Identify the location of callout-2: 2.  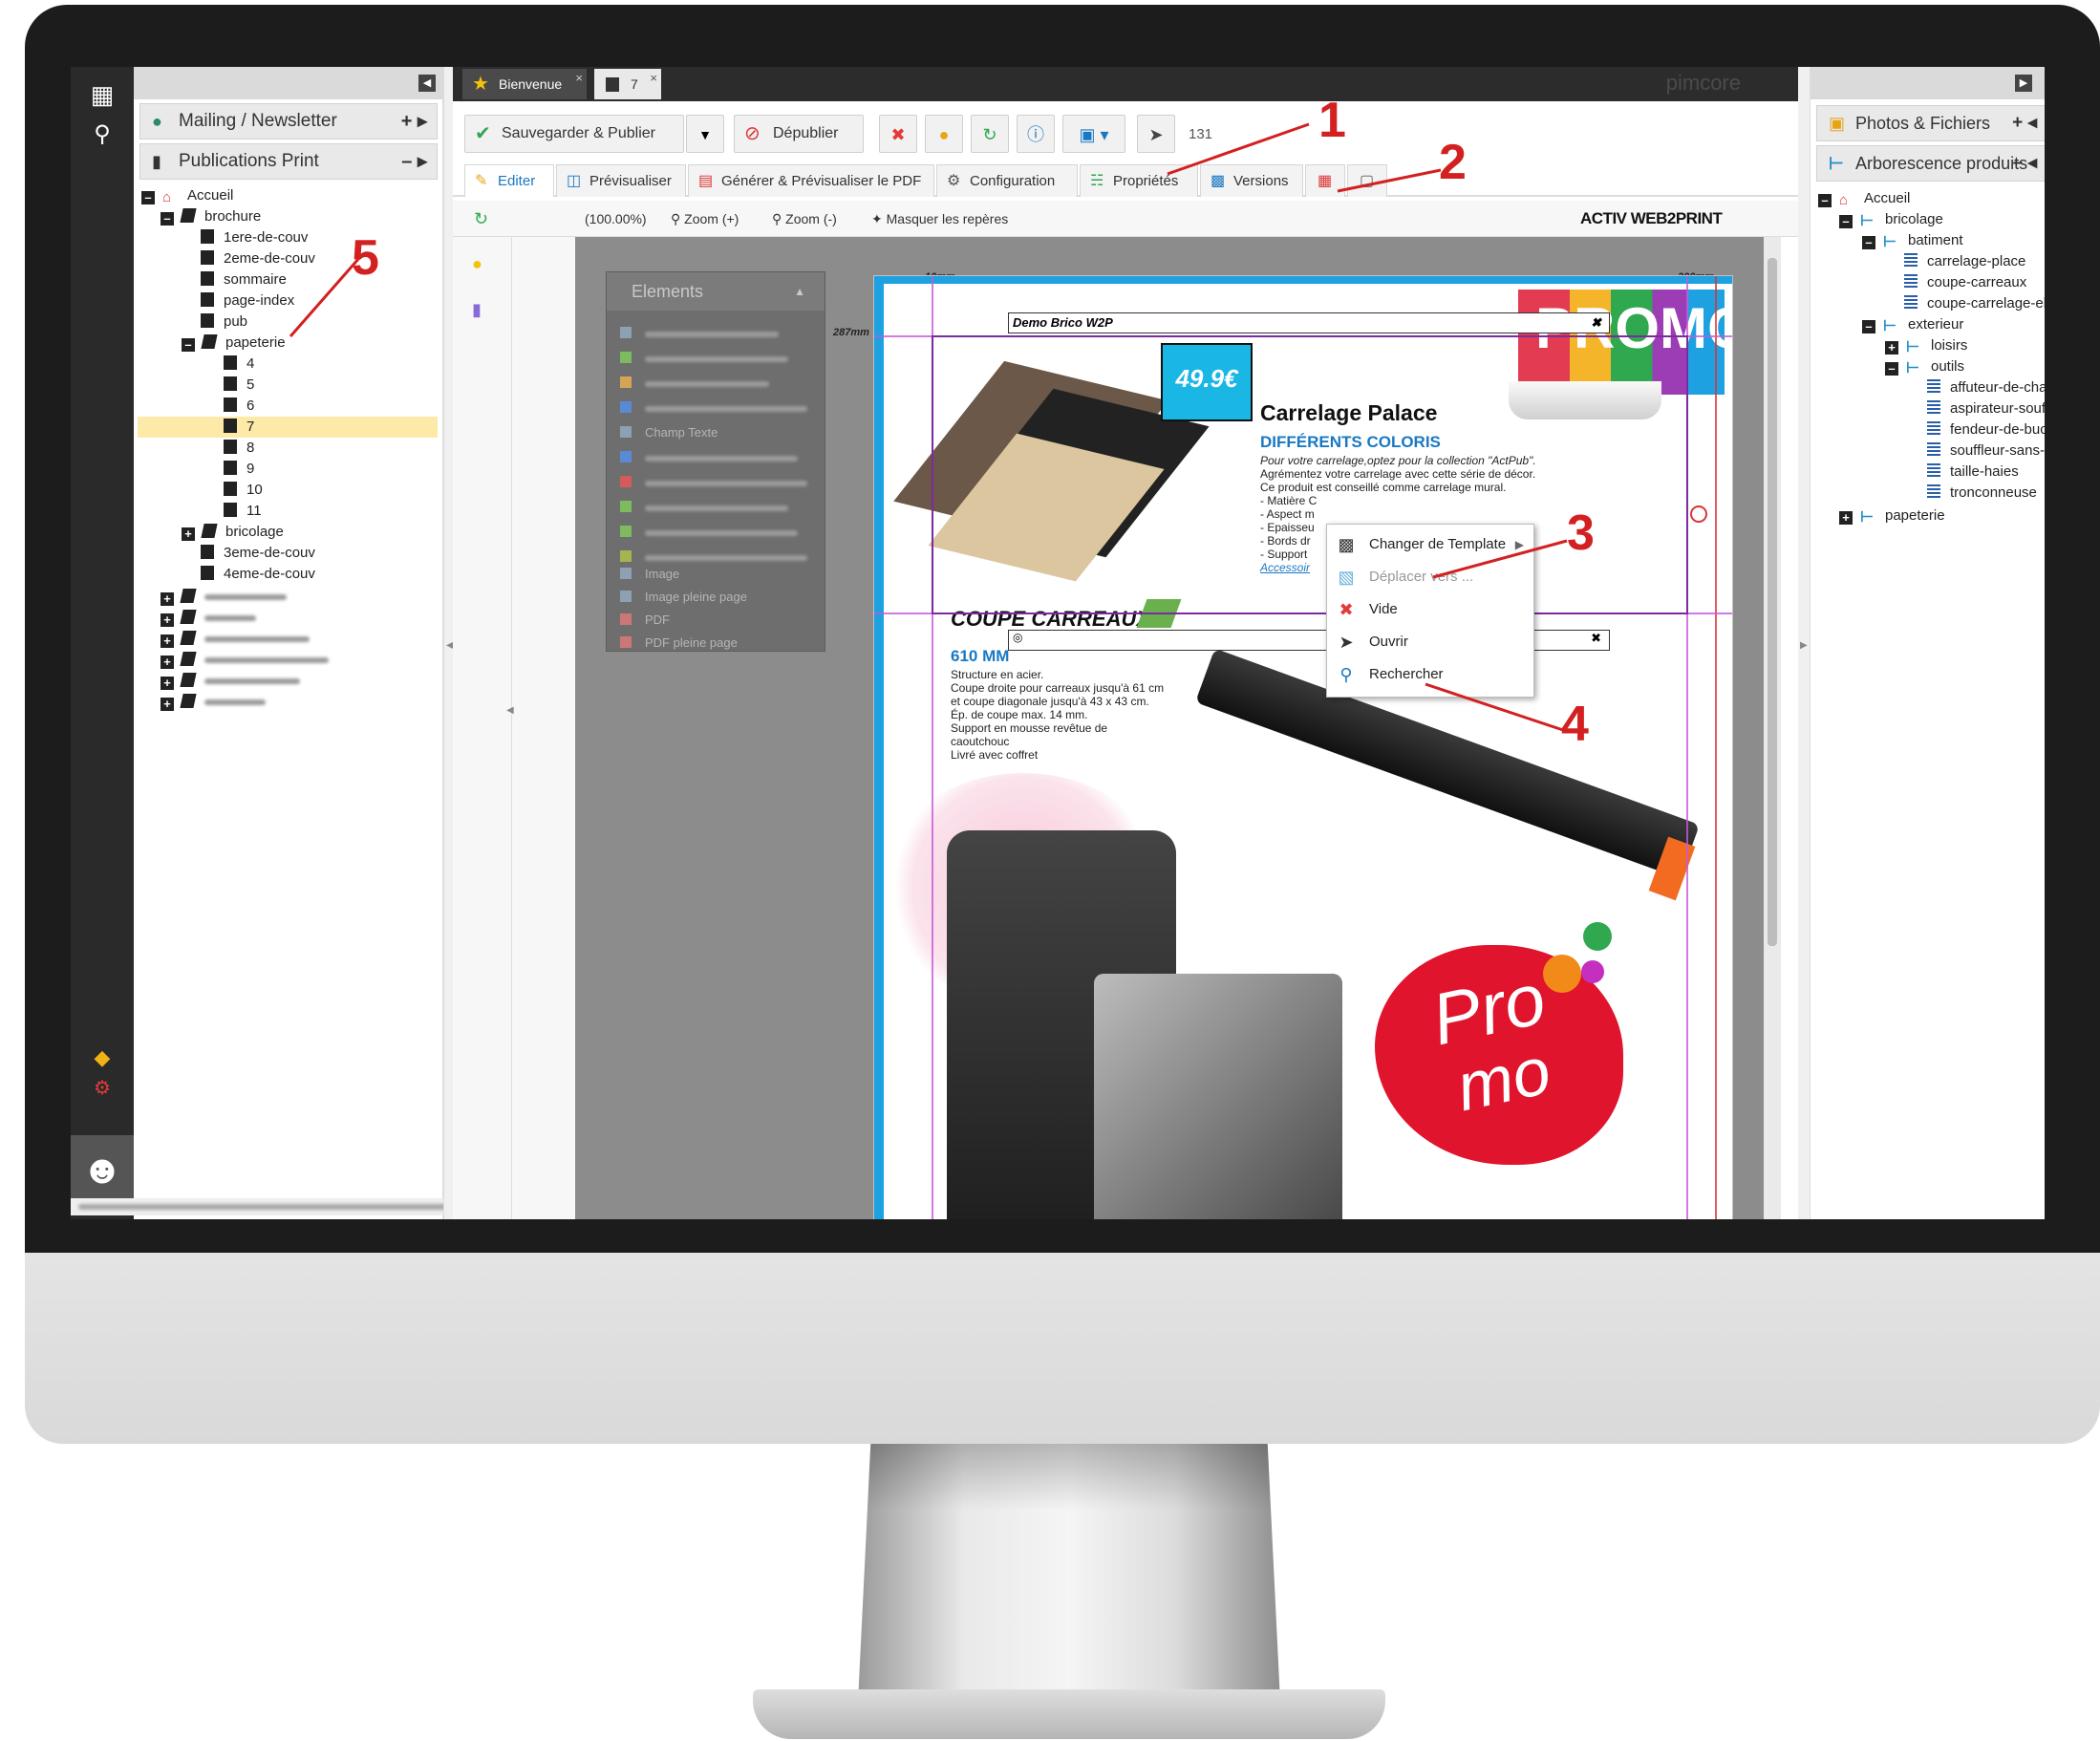
(1453, 163).